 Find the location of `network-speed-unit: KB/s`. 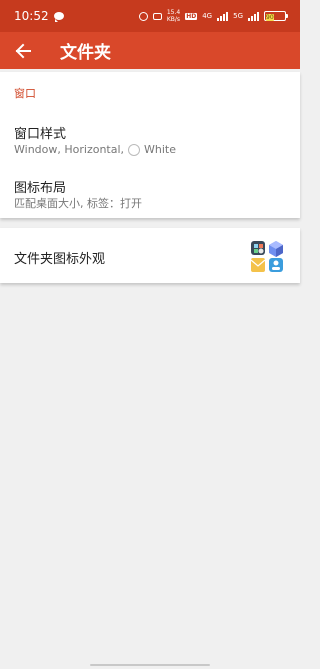

network-speed-unit: KB/s is located at coordinates (173, 19).